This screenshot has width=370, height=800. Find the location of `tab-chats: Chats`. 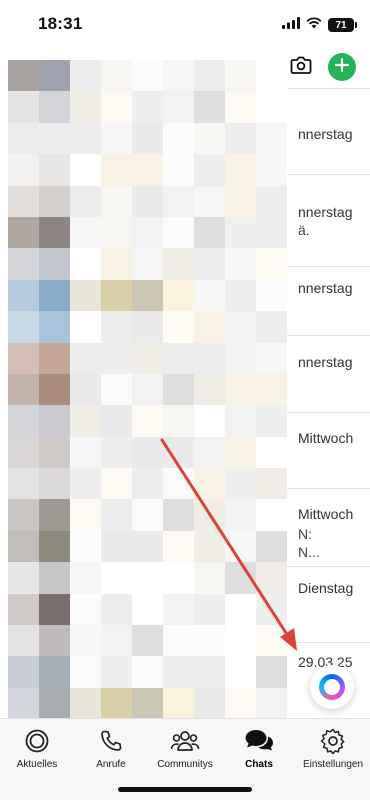

tab-chats: Chats is located at coordinates (259, 748).